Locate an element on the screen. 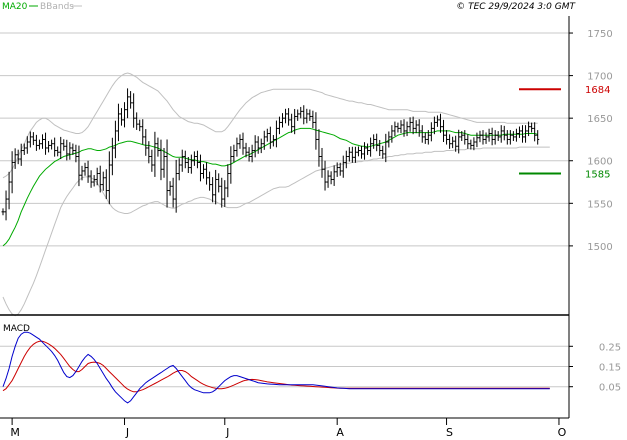 Image resolution: width=627 pixels, height=440 pixels. macd-tick-label: 0.15 is located at coordinates (610, 368).